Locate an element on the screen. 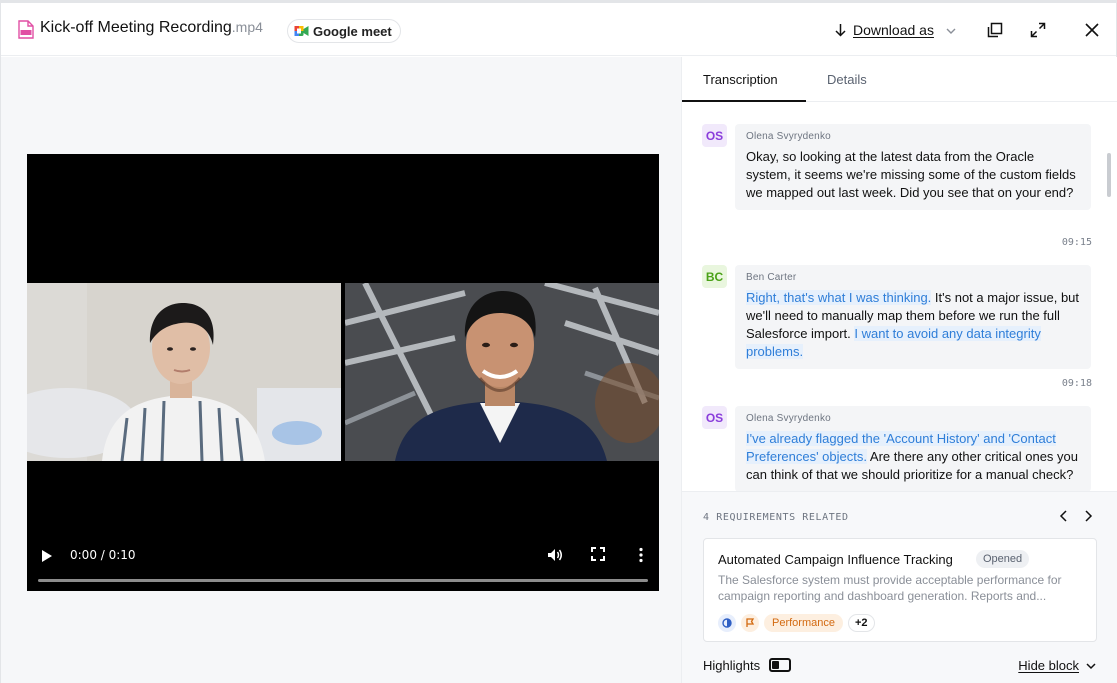 The width and height of the screenshot is (1117, 683). requirement-title: Automated Campaign Influence Tracking is located at coordinates (835, 559).